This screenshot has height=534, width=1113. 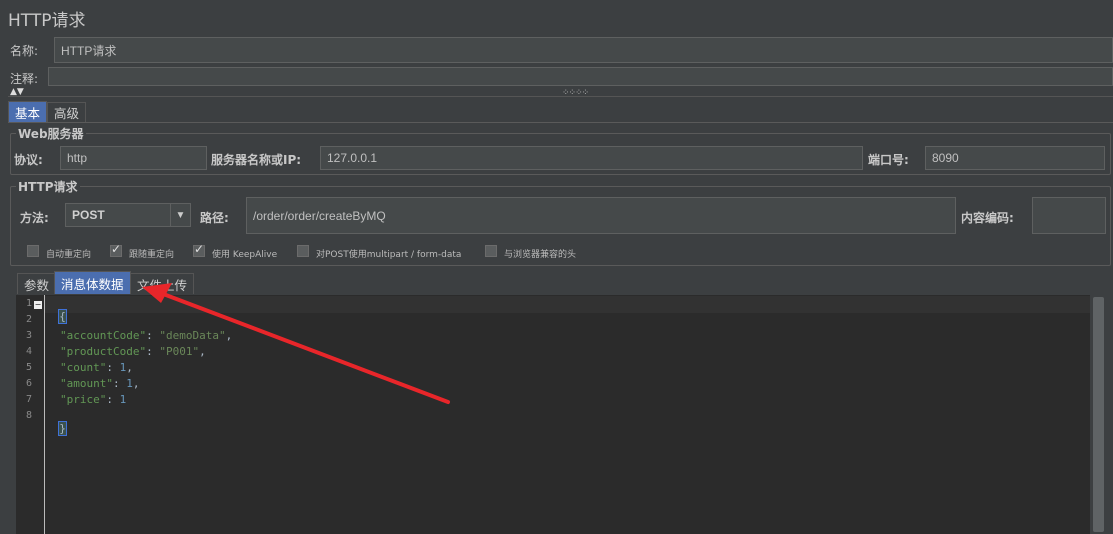 I want to click on annotation-arrow-icon, so click(x=296, y=343).